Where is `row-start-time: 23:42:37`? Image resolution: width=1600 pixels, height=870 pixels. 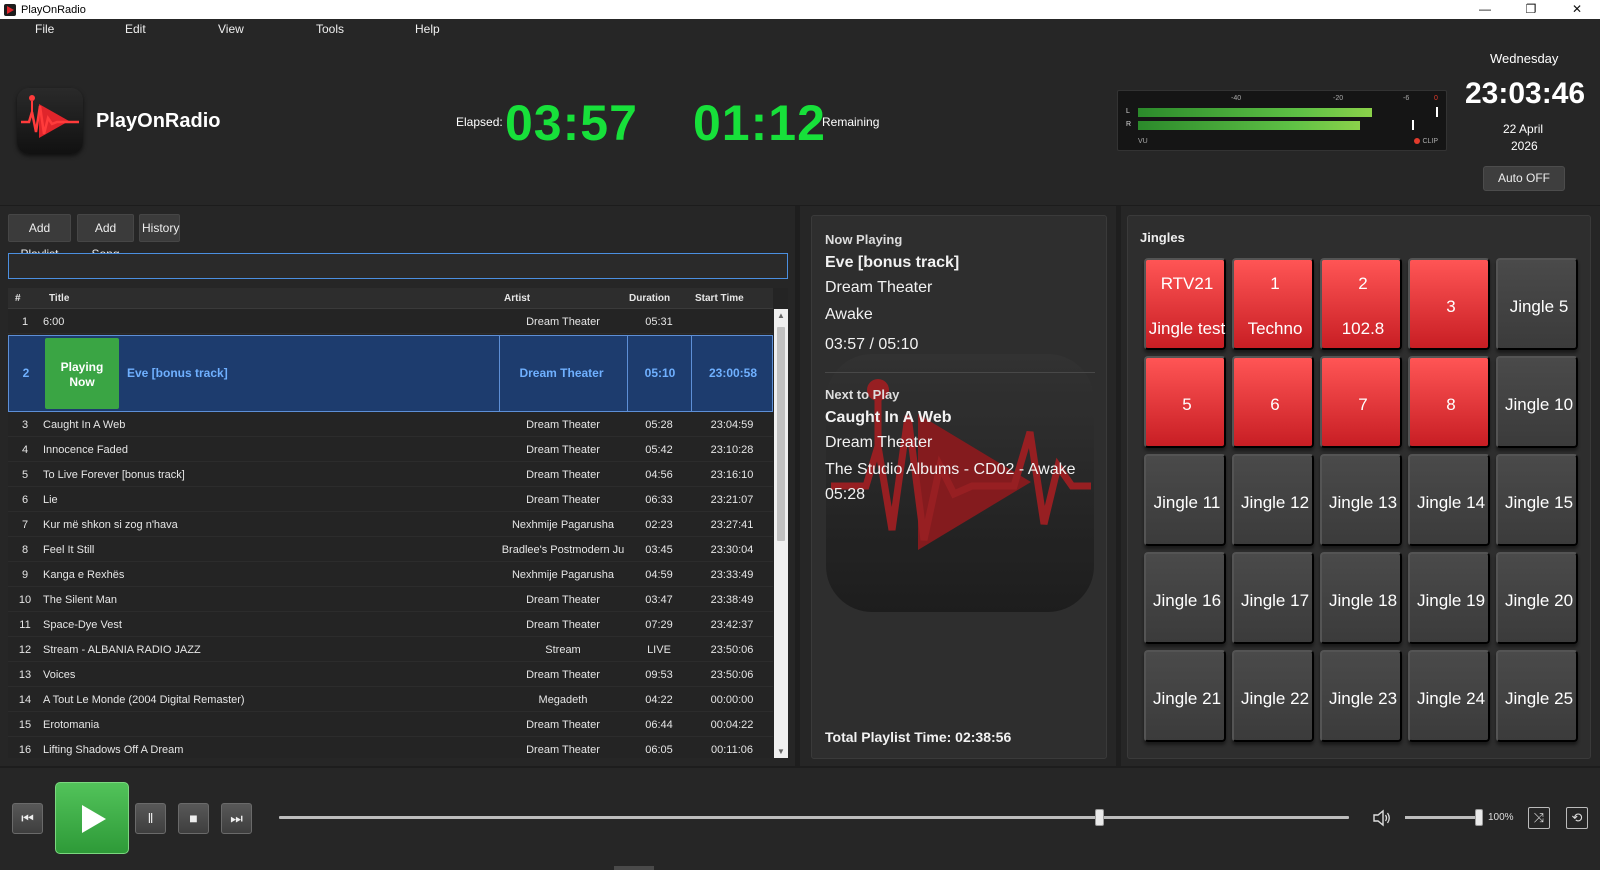
row-start-time: 23:42:37 is located at coordinates (732, 625).